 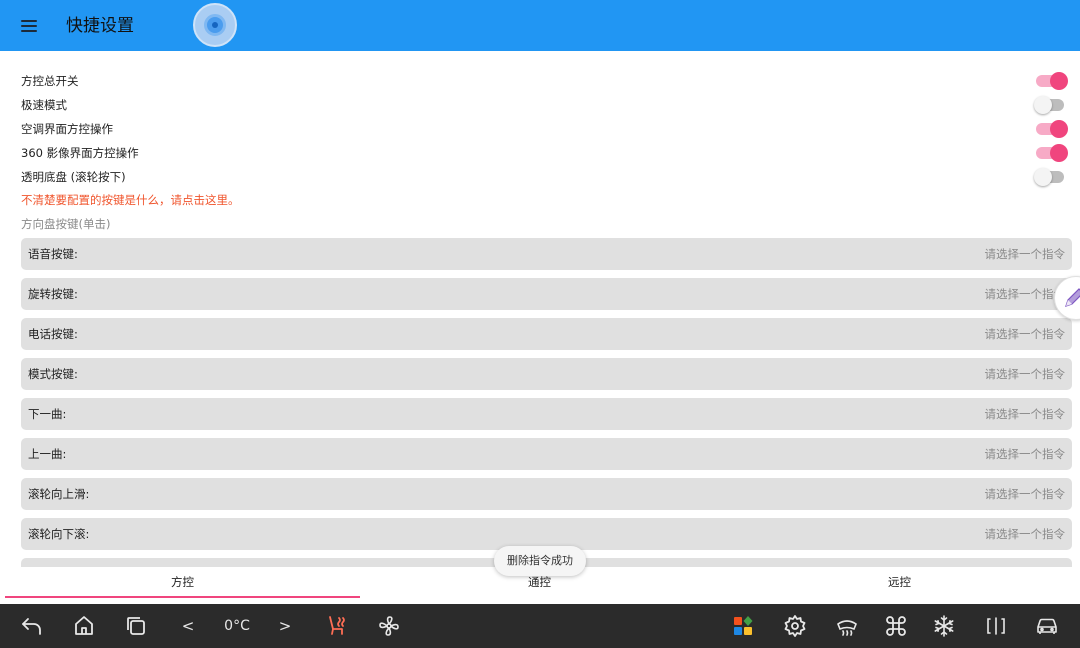 What do you see at coordinates (66, 224) in the screenshot?
I see `section-title: 方向盘按键(单击)` at bounding box center [66, 224].